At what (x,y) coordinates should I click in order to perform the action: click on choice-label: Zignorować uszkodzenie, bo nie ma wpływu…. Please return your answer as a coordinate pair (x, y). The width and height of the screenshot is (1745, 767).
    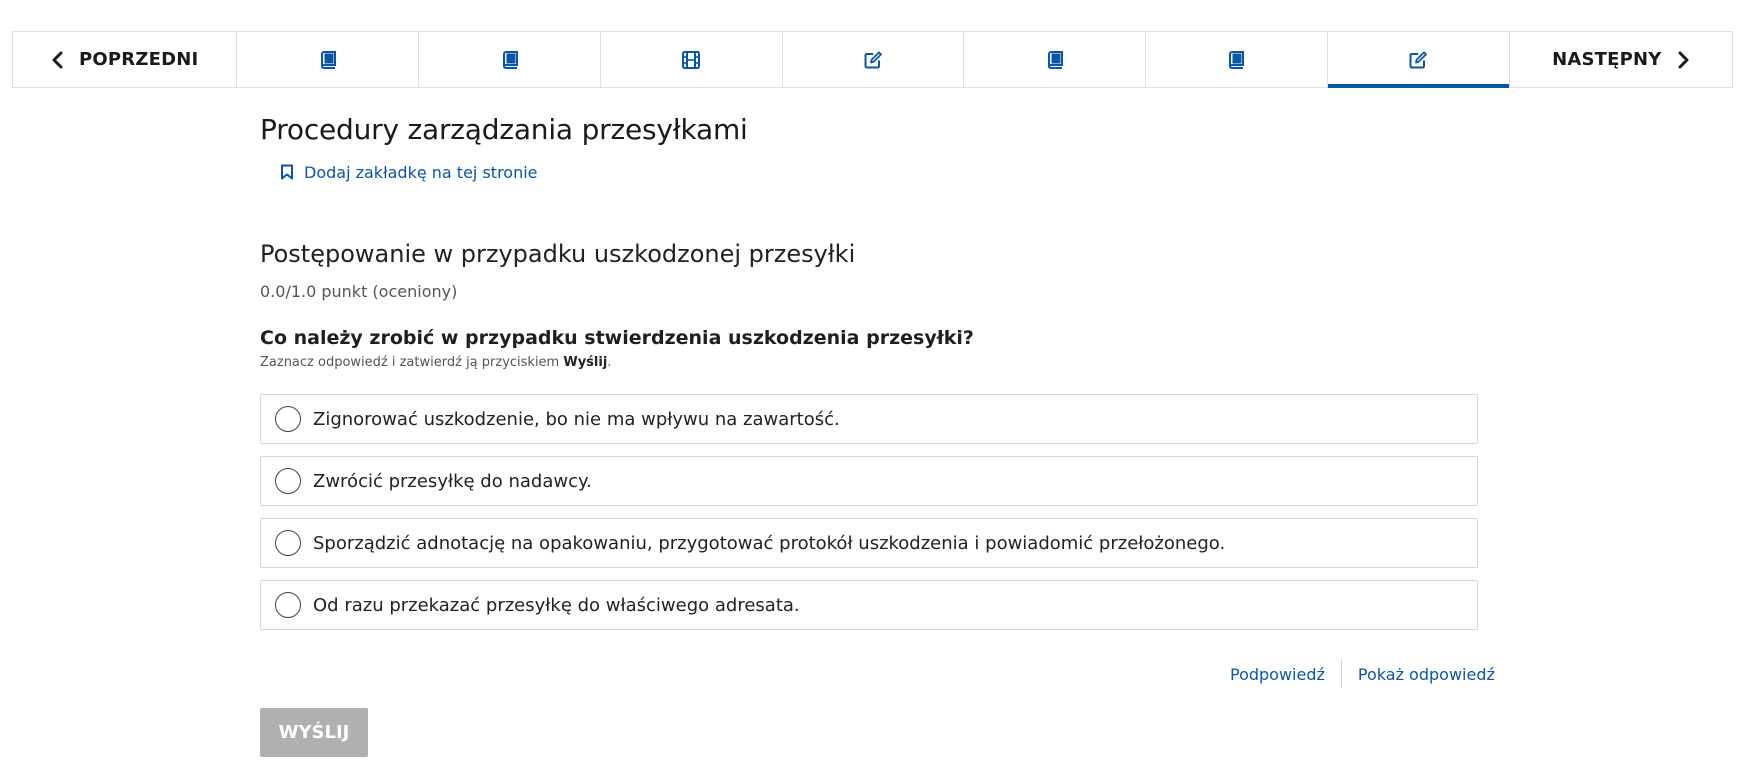
    Looking at the image, I should click on (576, 419).